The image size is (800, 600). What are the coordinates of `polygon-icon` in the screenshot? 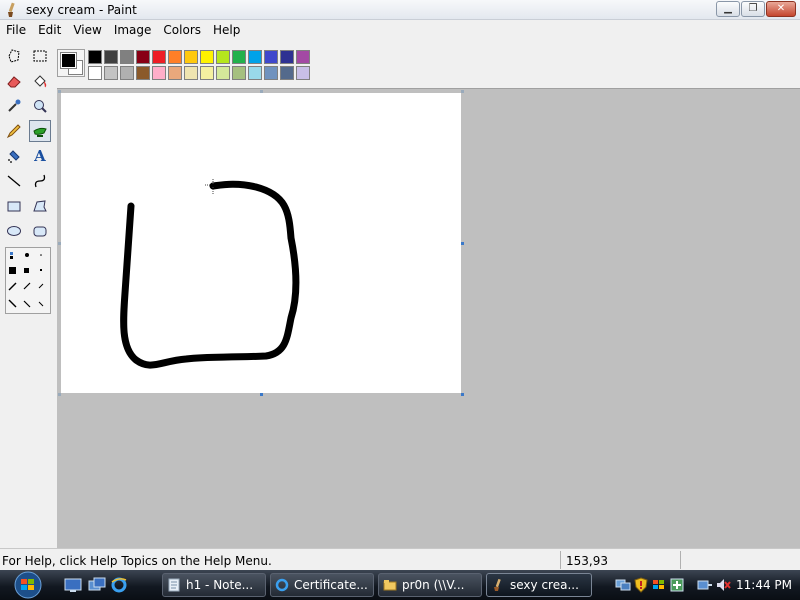 It's located at (40, 206).